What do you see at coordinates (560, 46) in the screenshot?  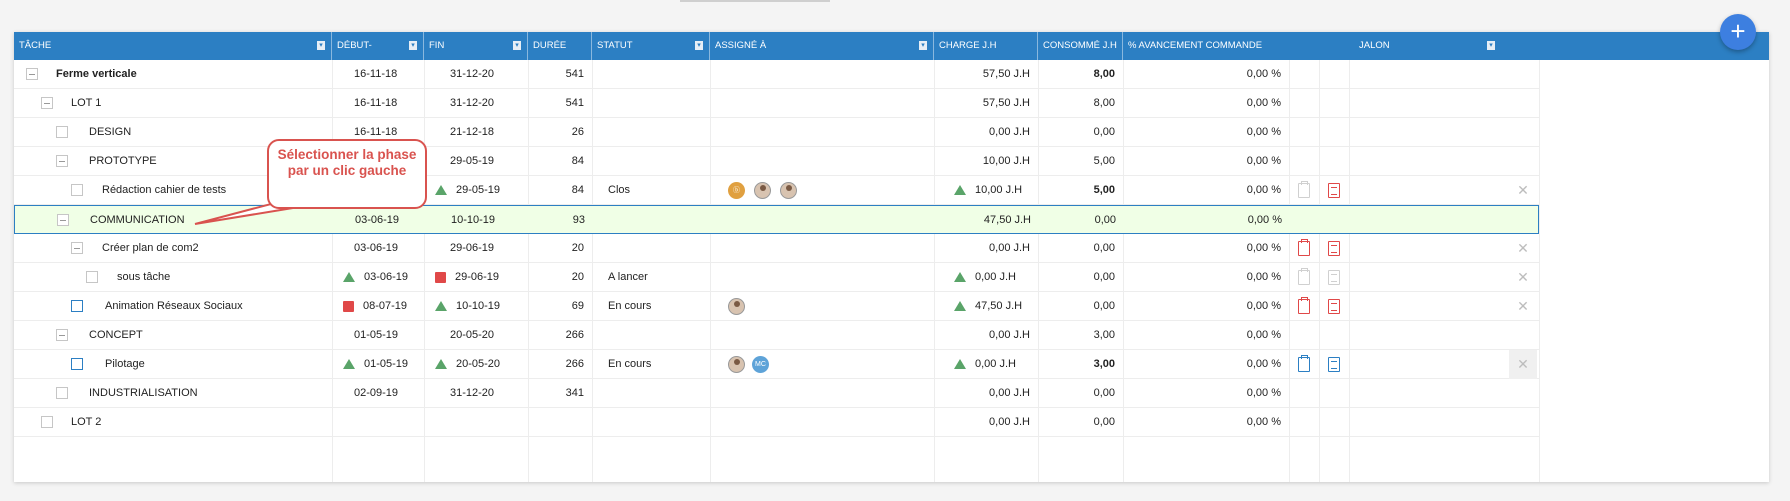 I see `col-header-duration: DURÉE` at bounding box center [560, 46].